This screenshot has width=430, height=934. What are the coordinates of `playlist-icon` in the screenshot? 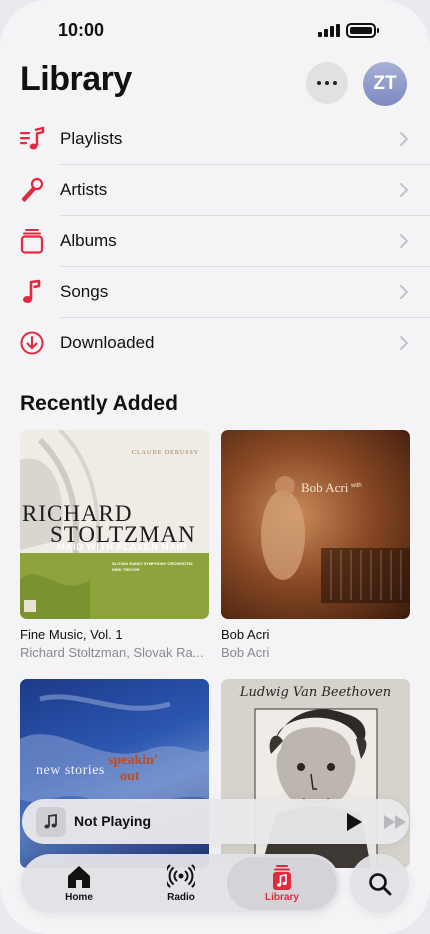 It's located at (32, 138).